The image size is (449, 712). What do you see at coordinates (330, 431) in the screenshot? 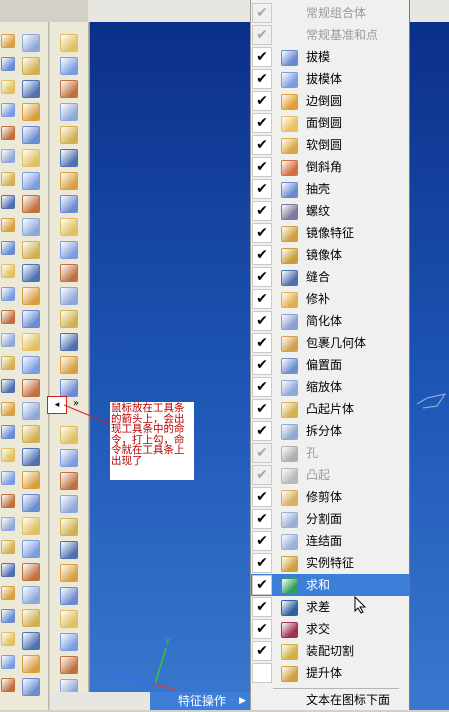
I see `menu-item: ✔ 拆分体` at bounding box center [330, 431].